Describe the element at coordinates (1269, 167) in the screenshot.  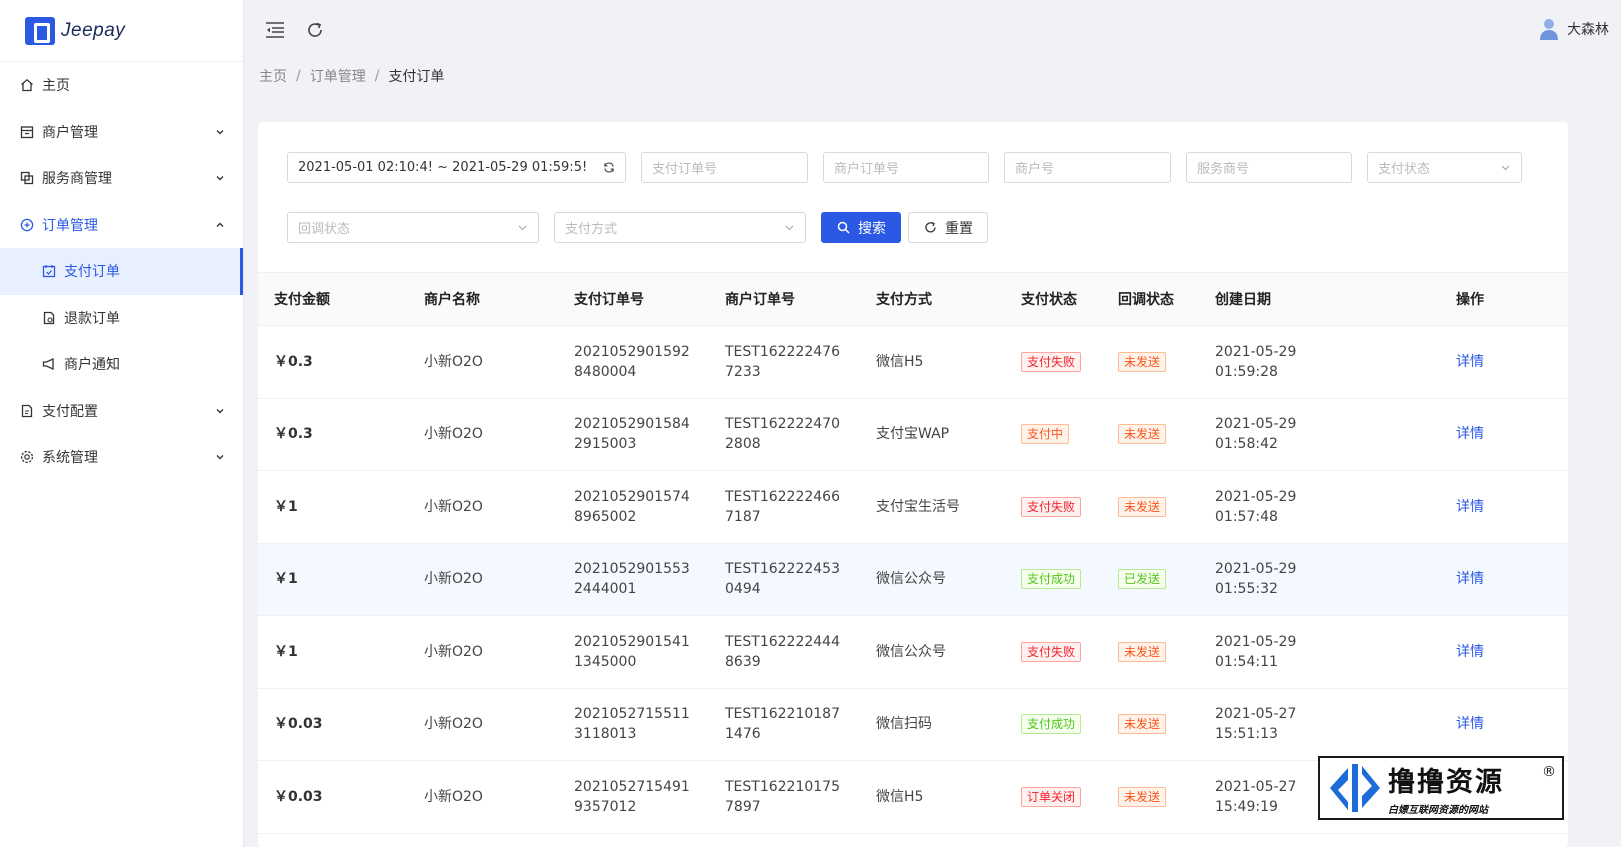
I see `isv-no-input: 服务商号` at that location.